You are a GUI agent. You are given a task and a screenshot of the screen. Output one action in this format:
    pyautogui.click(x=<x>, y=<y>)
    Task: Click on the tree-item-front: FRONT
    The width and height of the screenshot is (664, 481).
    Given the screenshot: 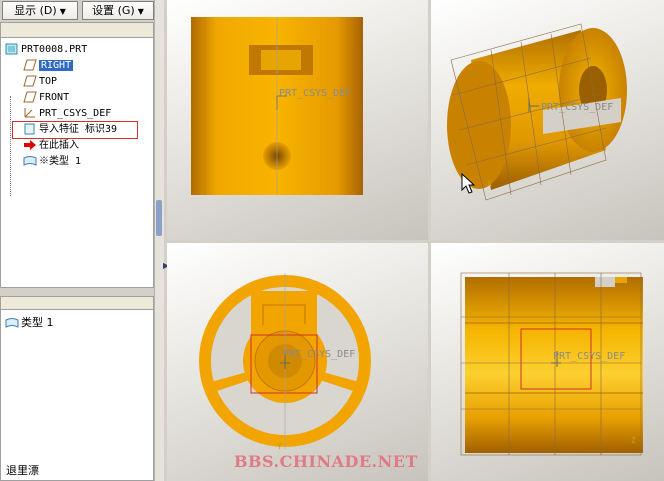 What is the action you would take?
    pyautogui.click(x=46, y=98)
    